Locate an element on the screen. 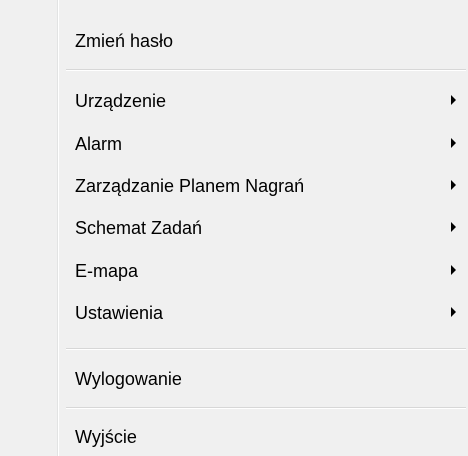  menu-item-device: Urządzenie is located at coordinates (267, 101).